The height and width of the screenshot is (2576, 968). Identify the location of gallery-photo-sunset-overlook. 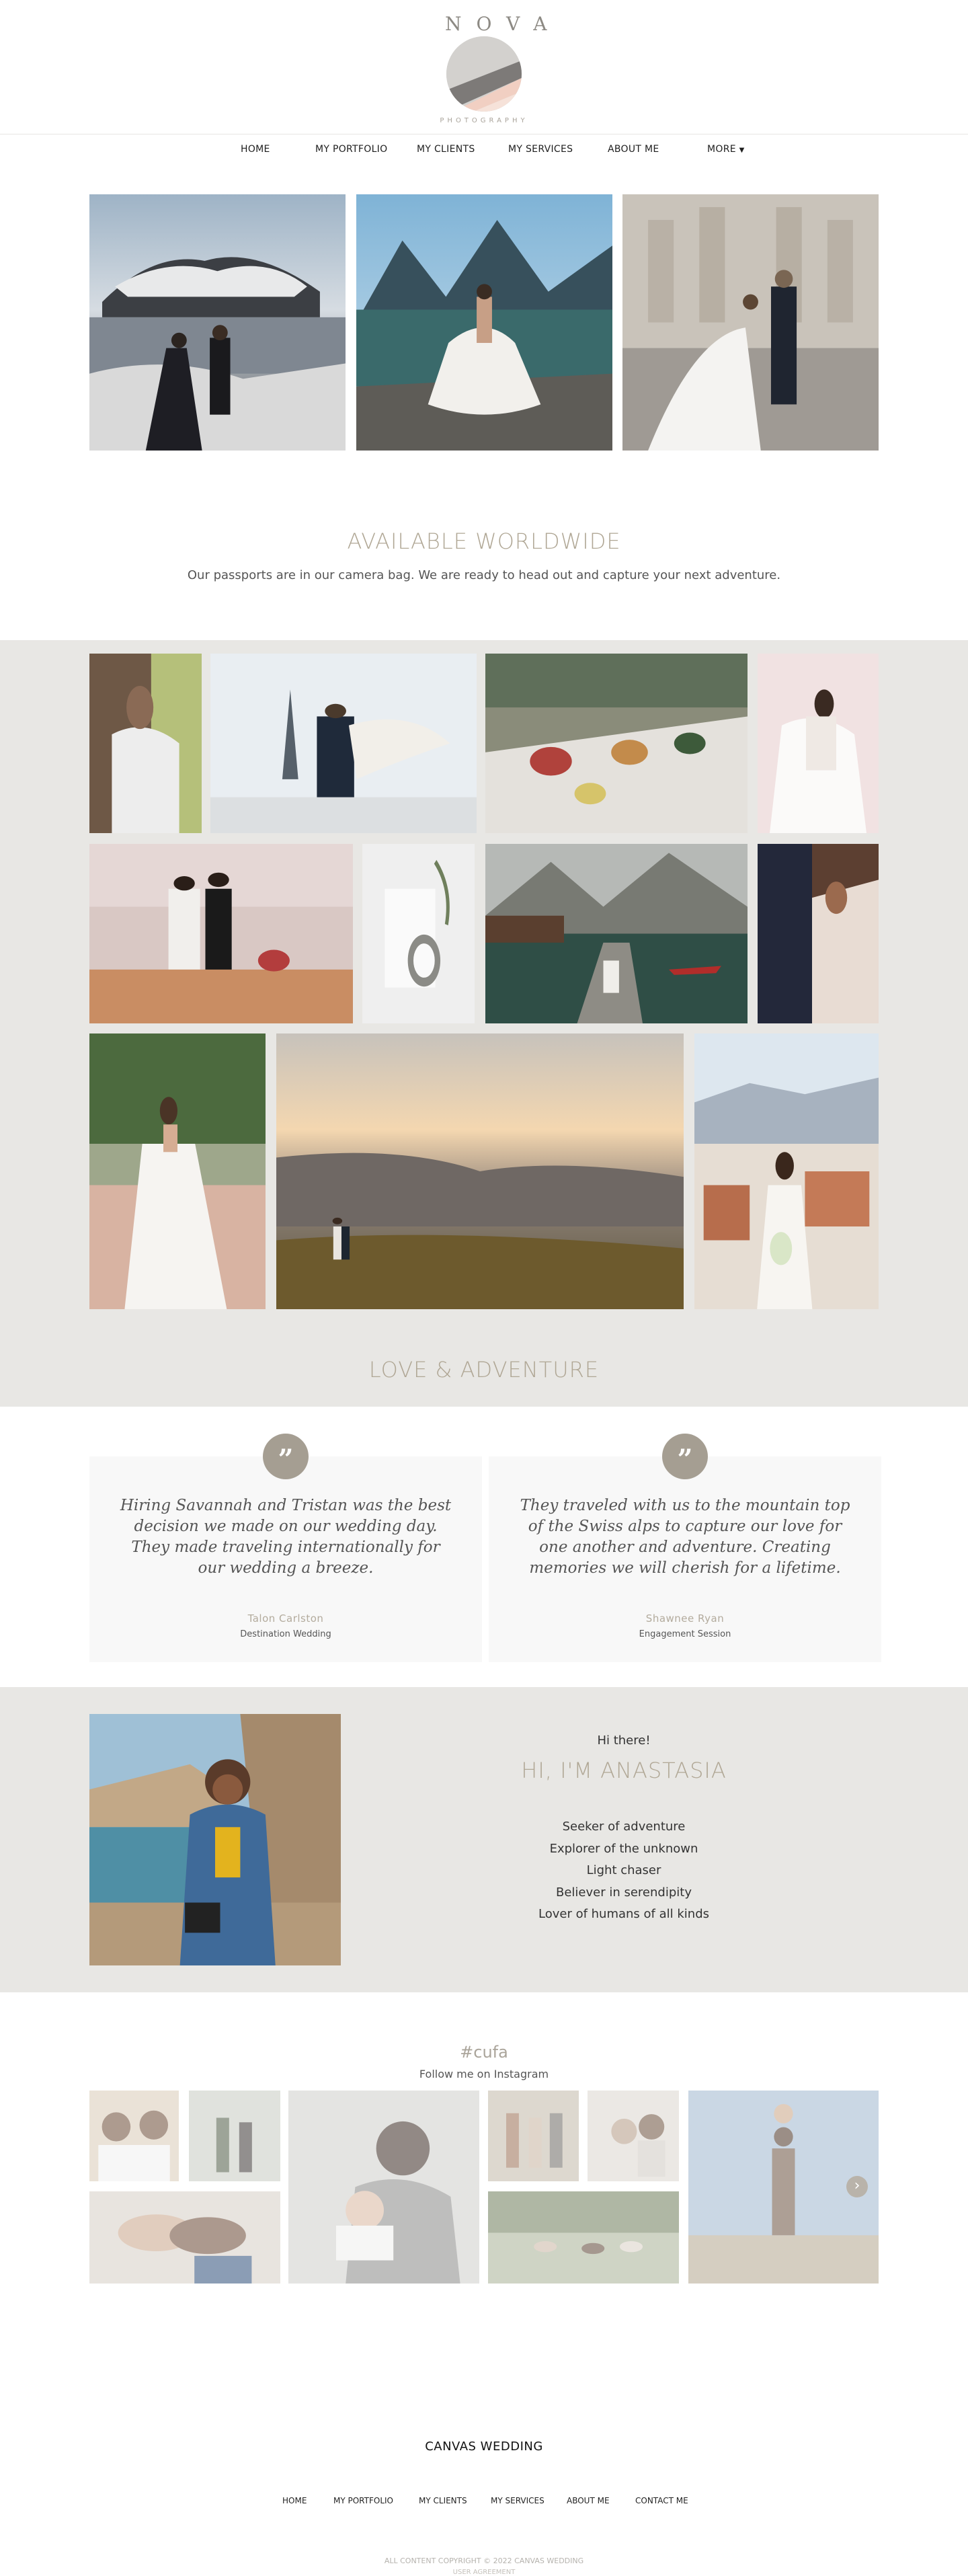
(480, 1171).